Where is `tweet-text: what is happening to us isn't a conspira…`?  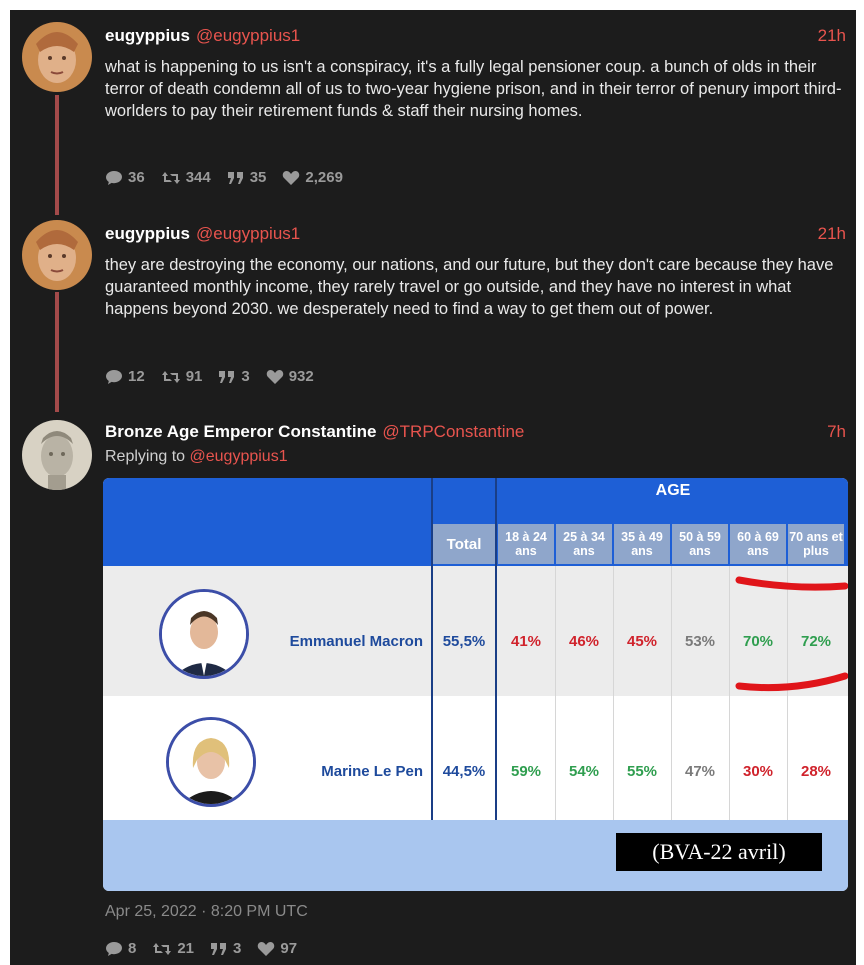
tweet-text: what is happening to us isn't a conspira… is located at coordinates (473, 89).